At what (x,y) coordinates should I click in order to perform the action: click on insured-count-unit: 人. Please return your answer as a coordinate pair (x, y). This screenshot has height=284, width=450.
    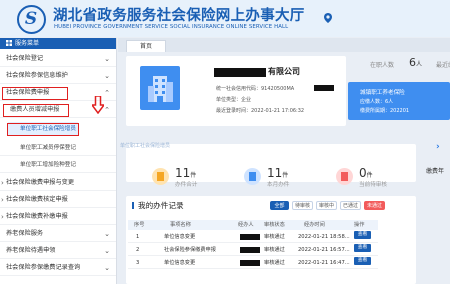
    Looking at the image, I should click on (419, 64).